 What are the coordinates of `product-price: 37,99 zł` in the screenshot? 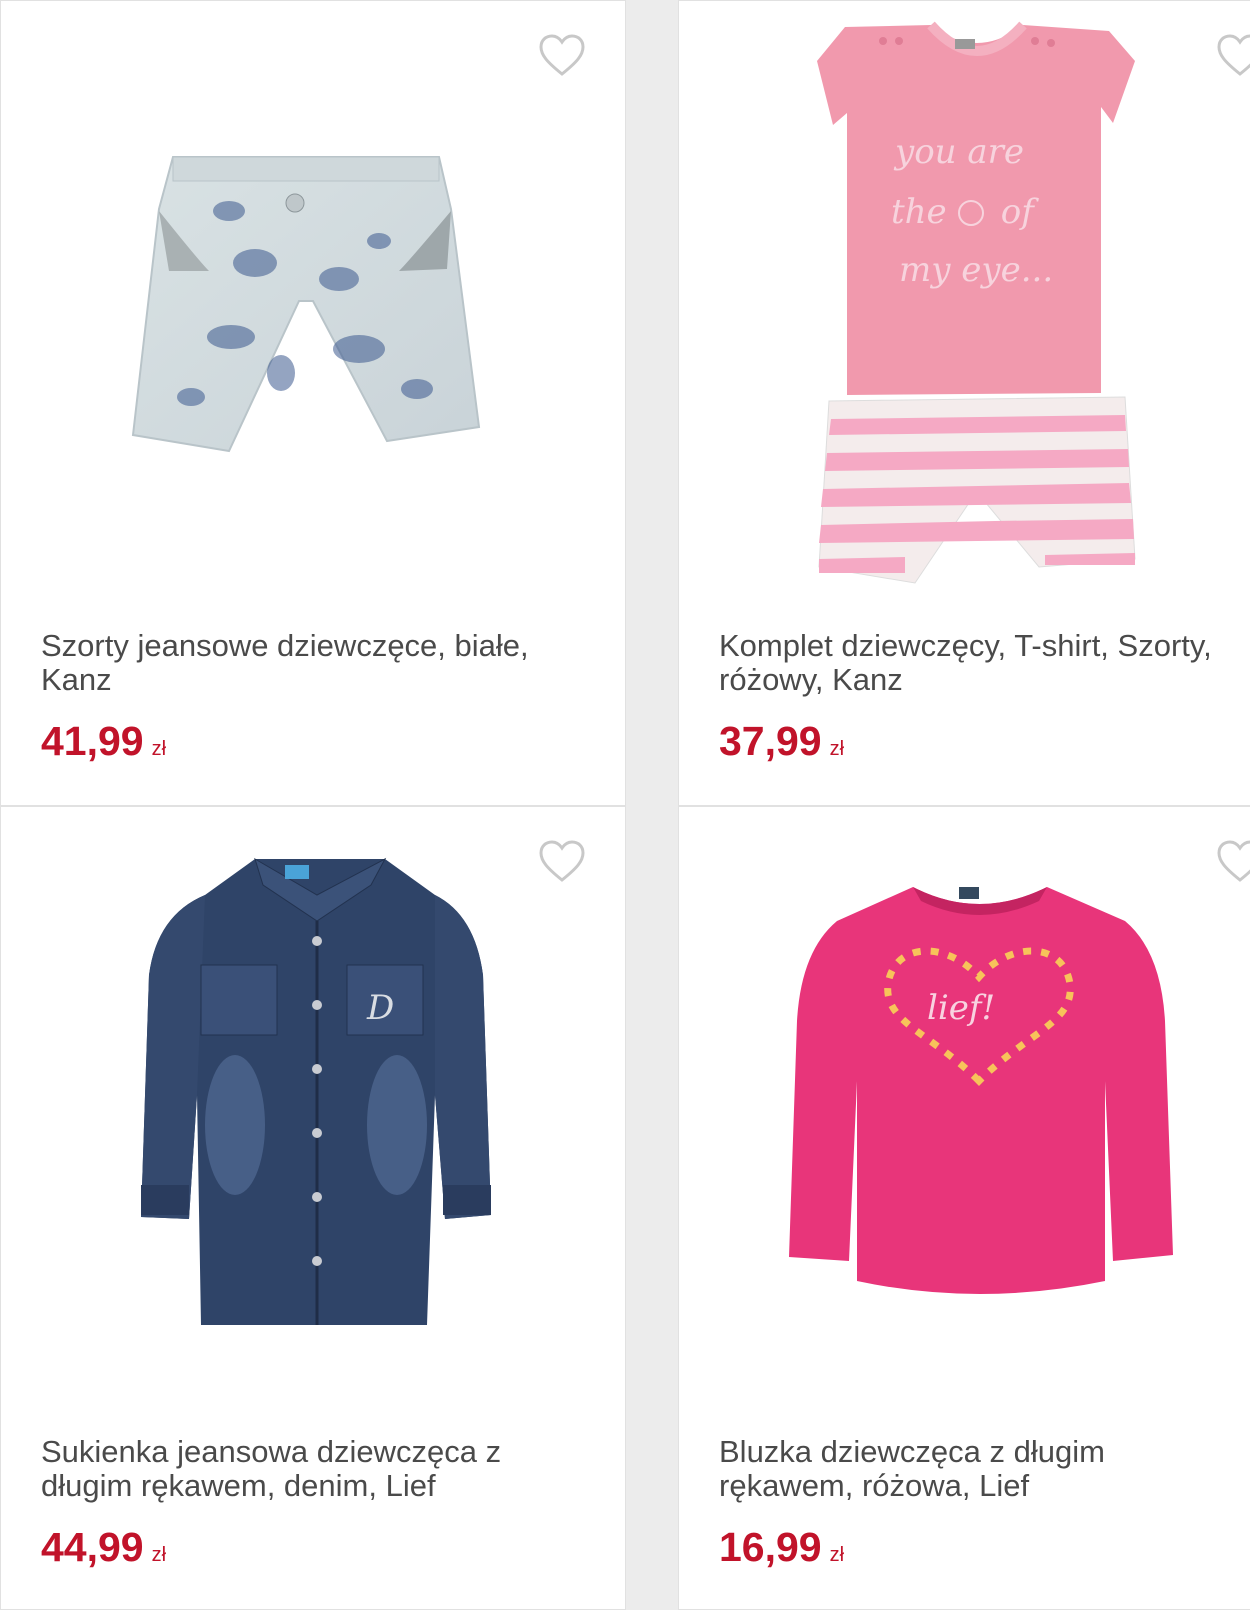 It's located at (781, 745).